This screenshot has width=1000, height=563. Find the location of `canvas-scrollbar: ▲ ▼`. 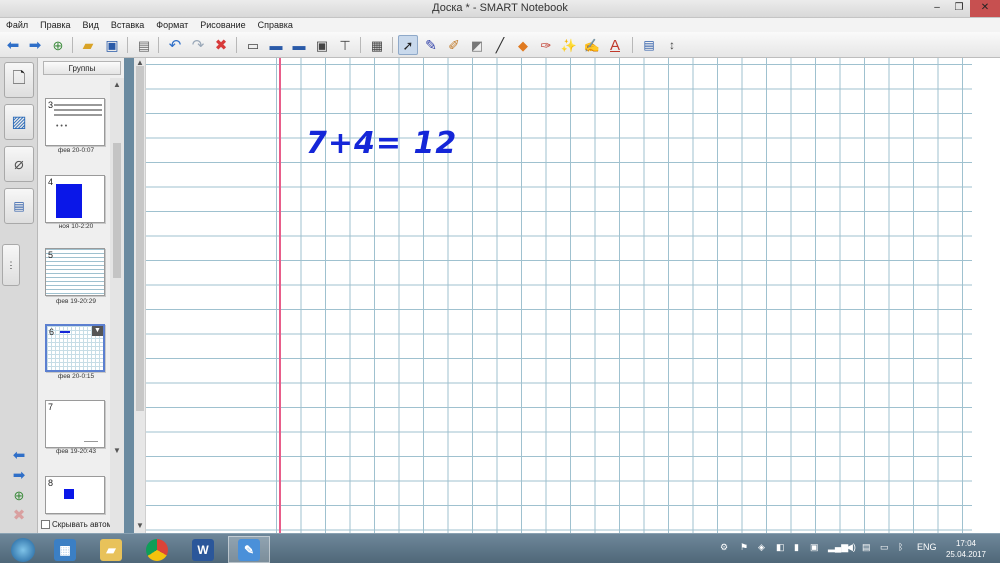

canvas-scrollbar: ▲ ▼ is located at coordinates (140, 295).